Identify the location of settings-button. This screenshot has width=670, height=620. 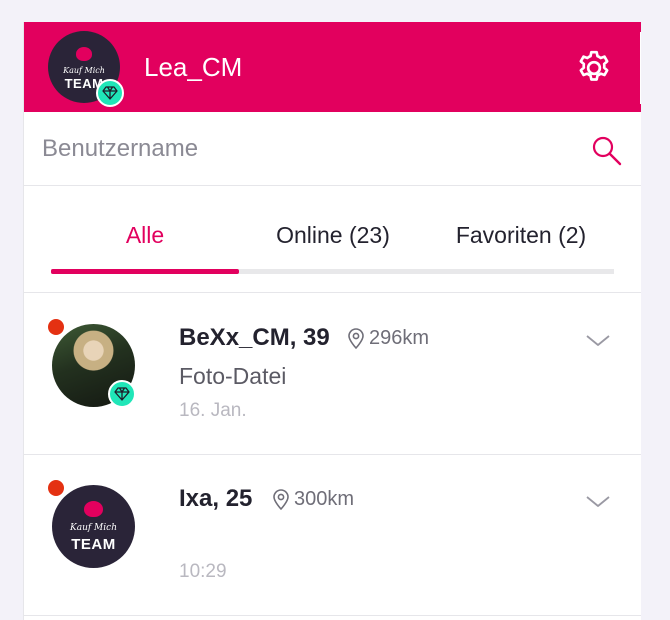
(594, 68).